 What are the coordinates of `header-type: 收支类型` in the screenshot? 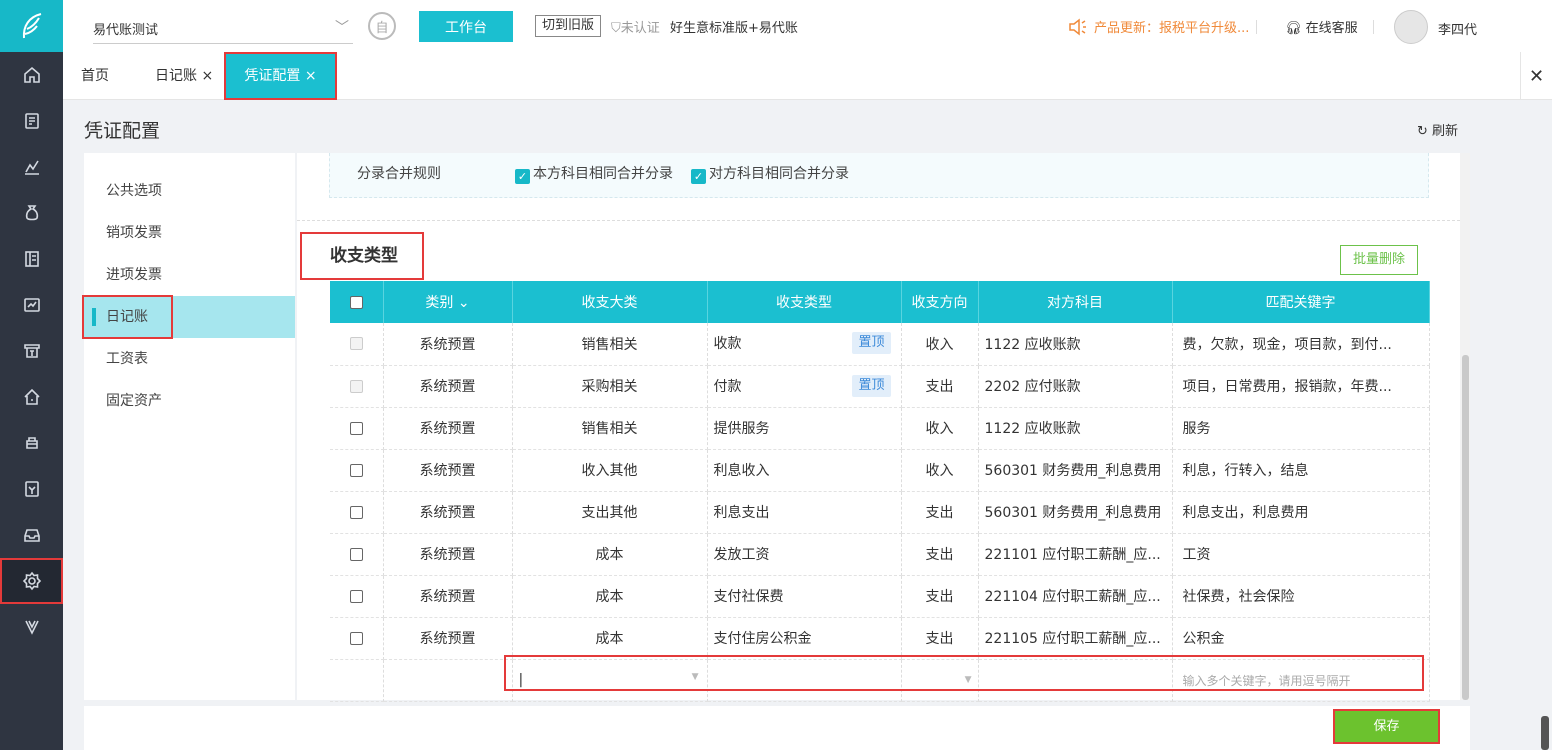 It's located at (804, 302).